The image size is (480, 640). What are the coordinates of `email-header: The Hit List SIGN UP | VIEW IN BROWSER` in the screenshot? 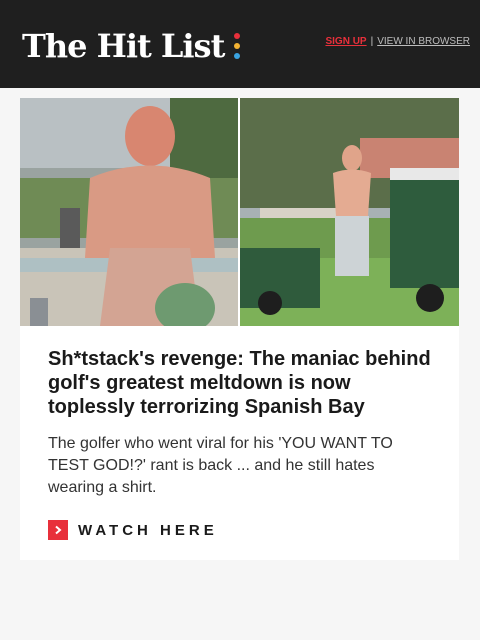 It's located at (240, 44).